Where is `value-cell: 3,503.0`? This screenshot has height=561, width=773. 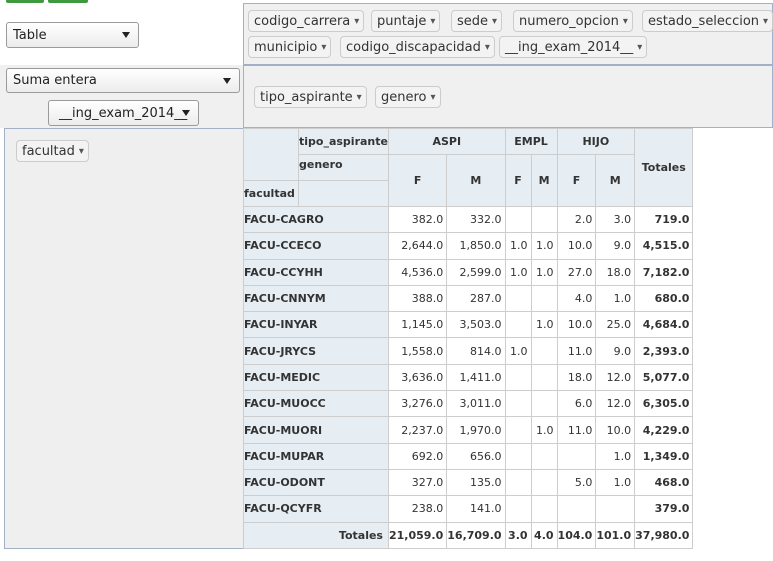
value-cell: 3,503.0 is located at coordinates (476, 325).